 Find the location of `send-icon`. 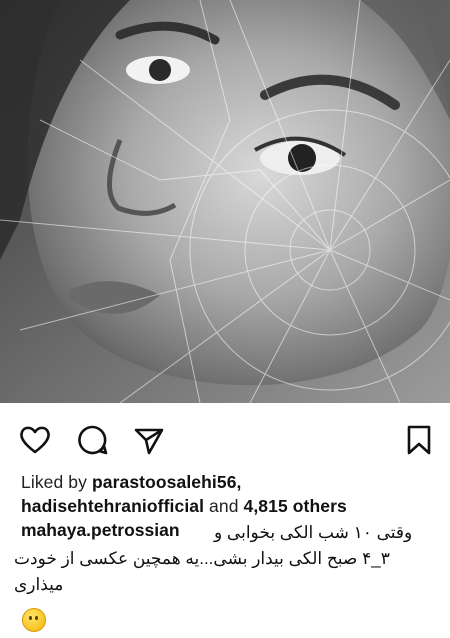

send-icon is located at coordinates (149, 441).